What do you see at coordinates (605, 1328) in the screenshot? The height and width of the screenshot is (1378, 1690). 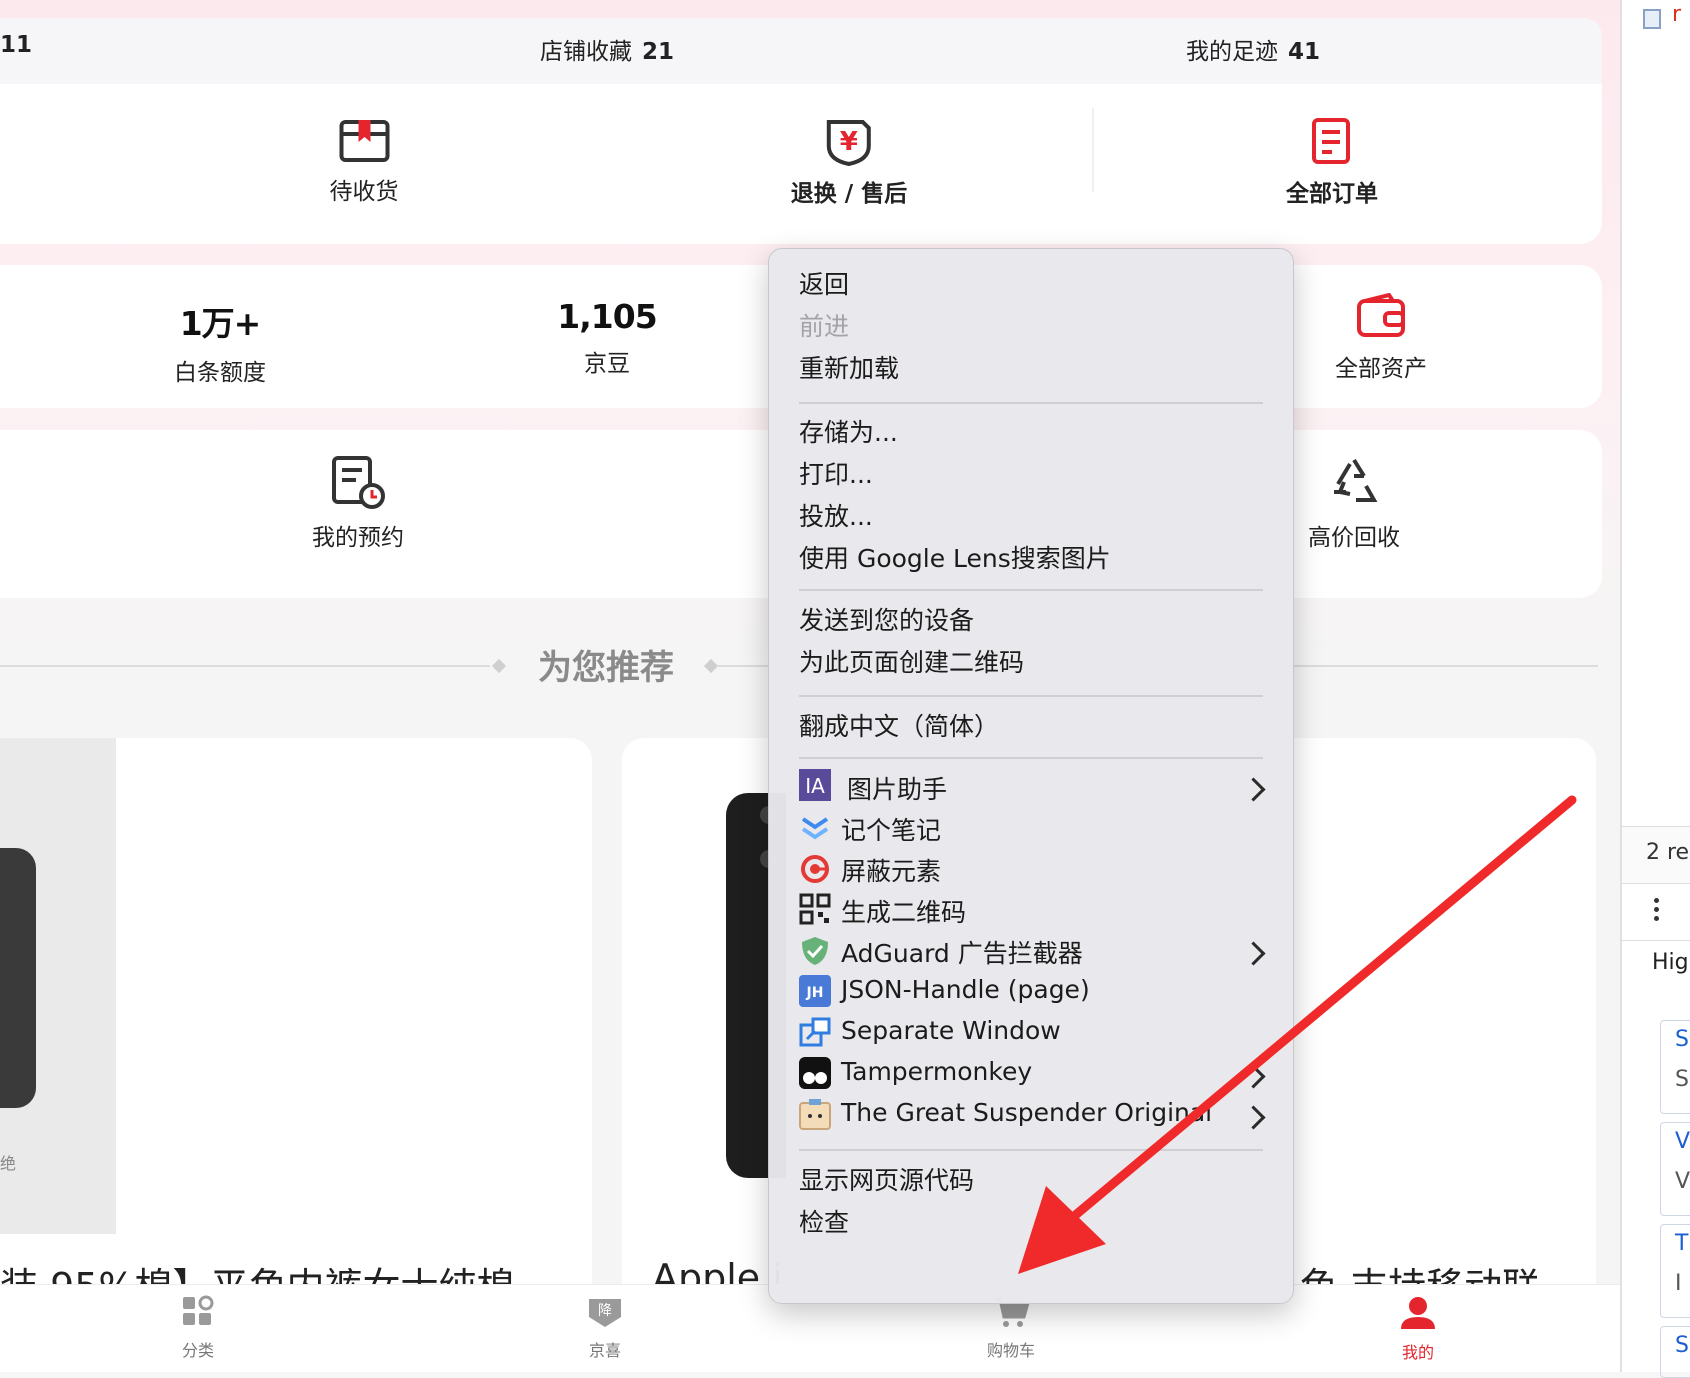 I see `tab-jingxi: 降 京喜` at bounding box center [605, 1328].